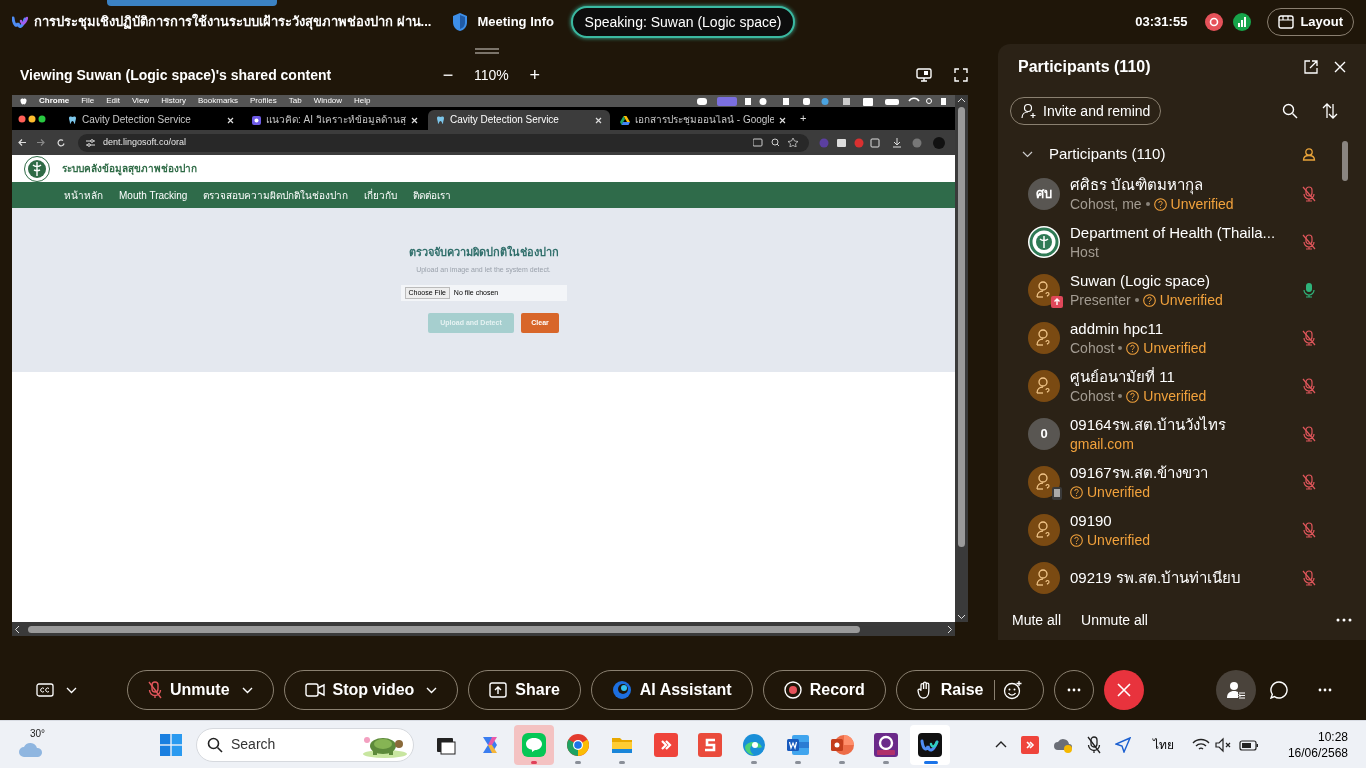 This screenshot has width=1366, height=768. I want to click on participant-row: Department of Health (Thaila... Host, so click(1182, 242).